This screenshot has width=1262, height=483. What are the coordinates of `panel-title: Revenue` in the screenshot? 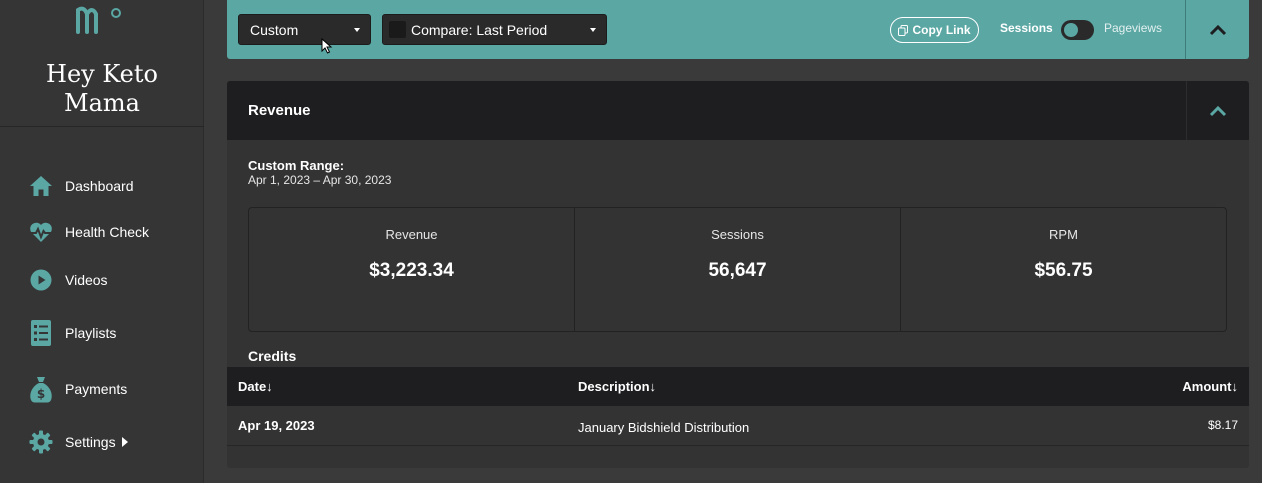 It's located at (279, 110).